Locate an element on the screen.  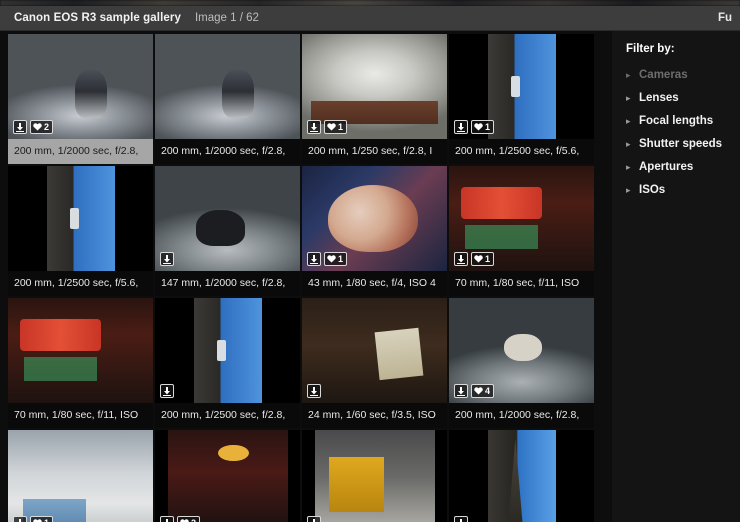
thumbnail-cell: 70 mm, 1/80 sec, f/11, ISO is located at coordinates (80, 363).